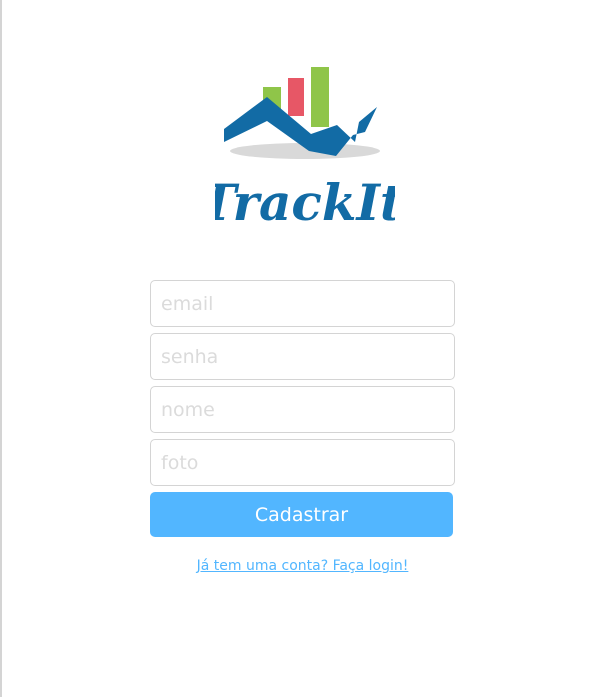 The width and height of the screenshot is (598, 697). I want to click on email-input, so click(302, 303).